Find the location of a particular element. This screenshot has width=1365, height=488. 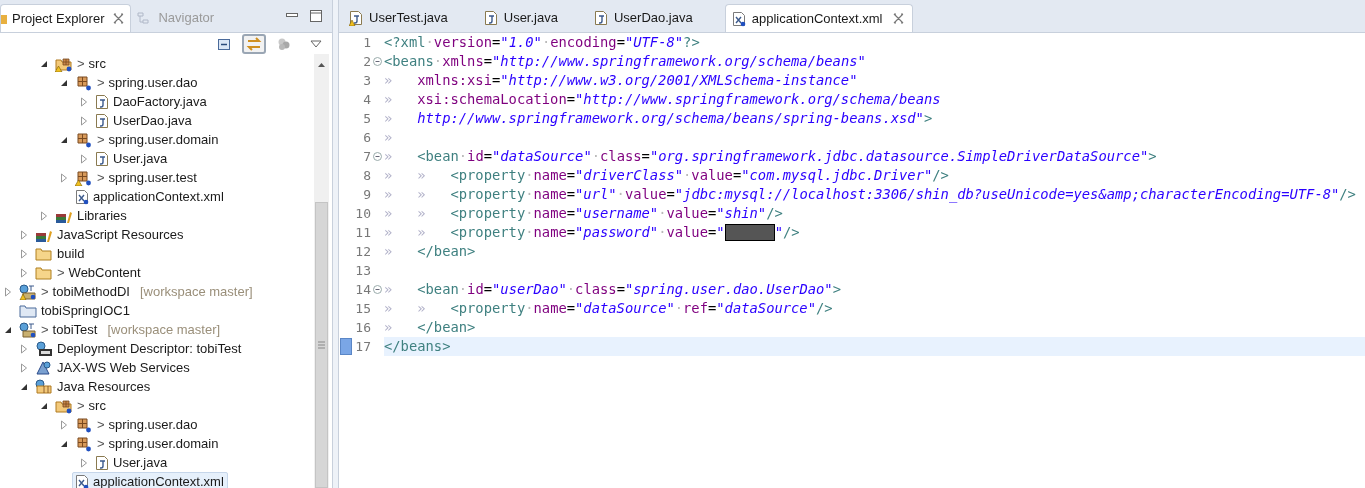

descriptor-icon is located at coordinates (44, 348).